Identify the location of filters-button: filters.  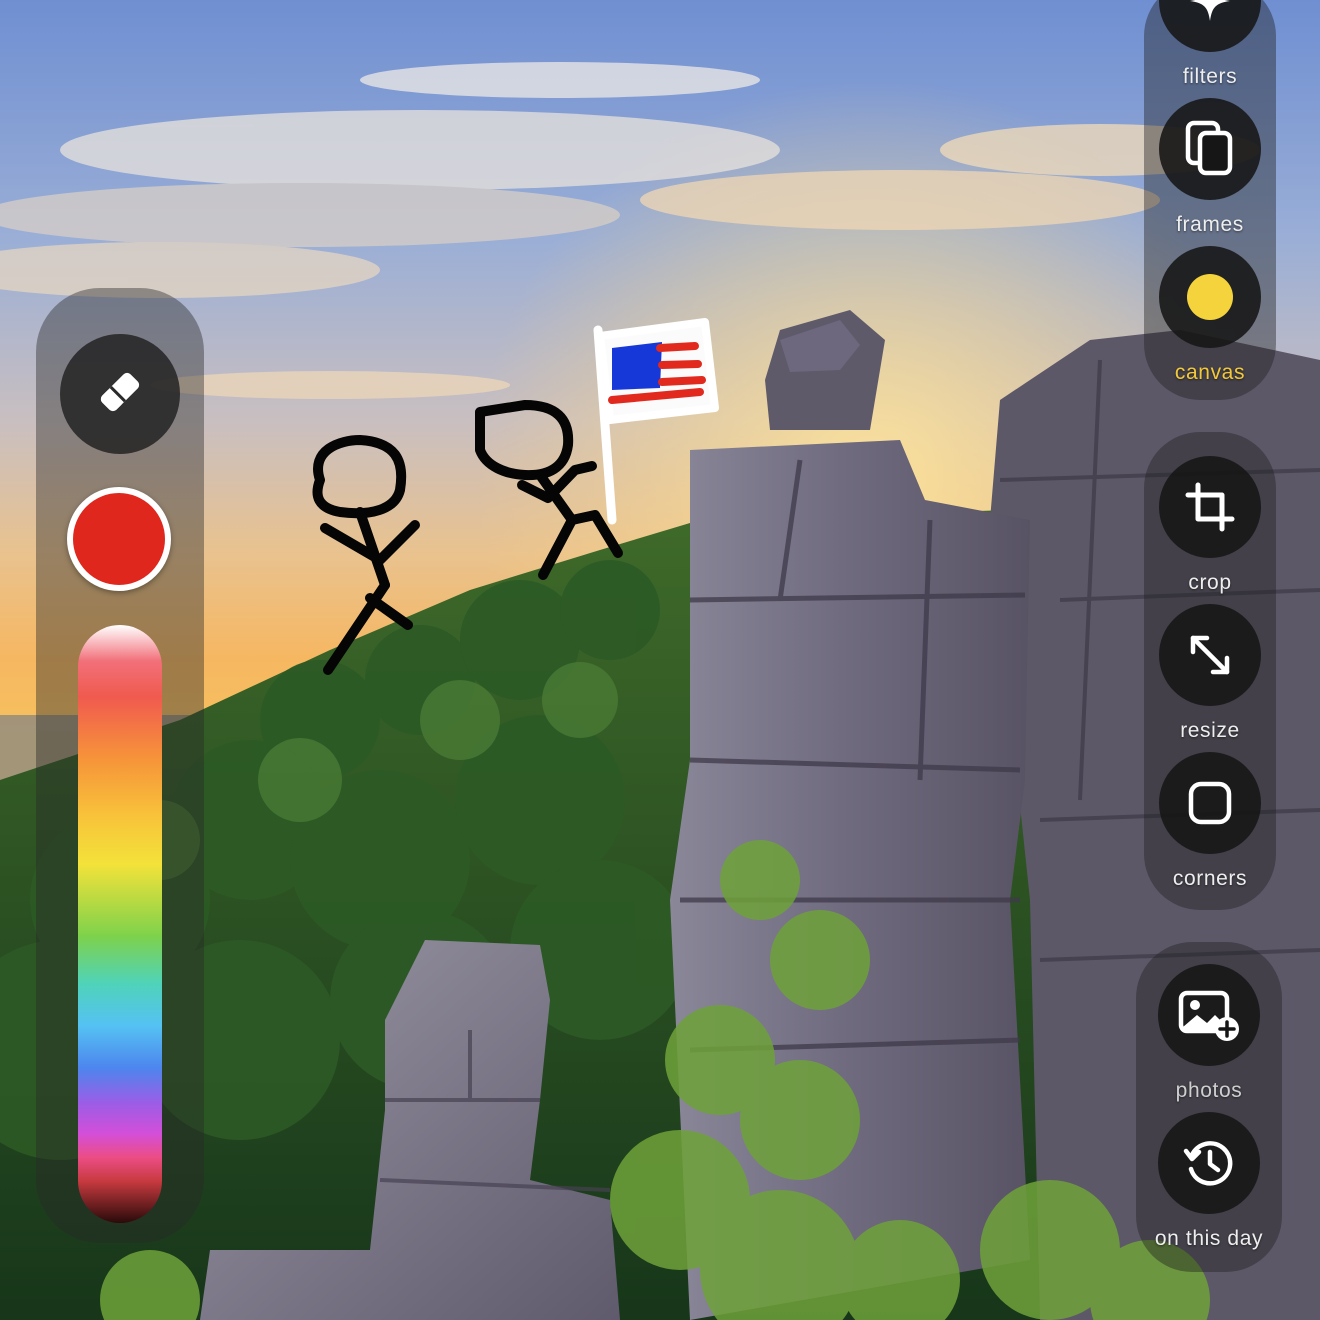
(1210, 45).